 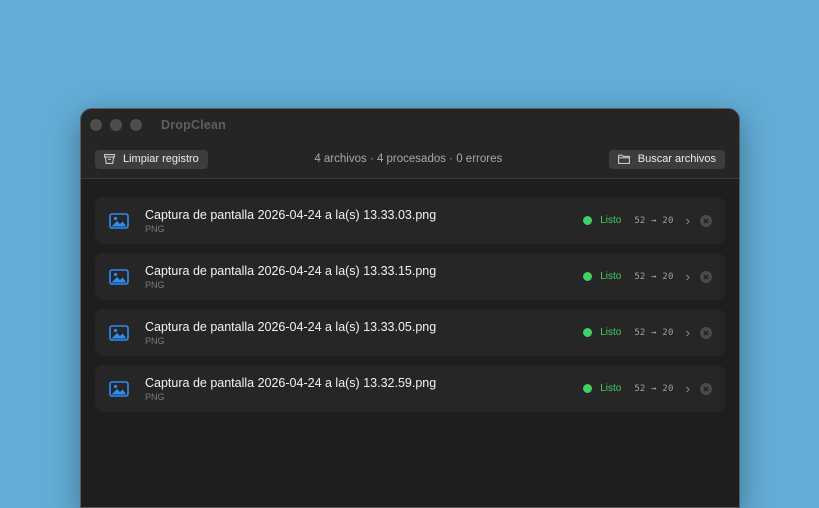 I want to click on clear-log-button: Limpiar registro, so click(x=151, y=159).